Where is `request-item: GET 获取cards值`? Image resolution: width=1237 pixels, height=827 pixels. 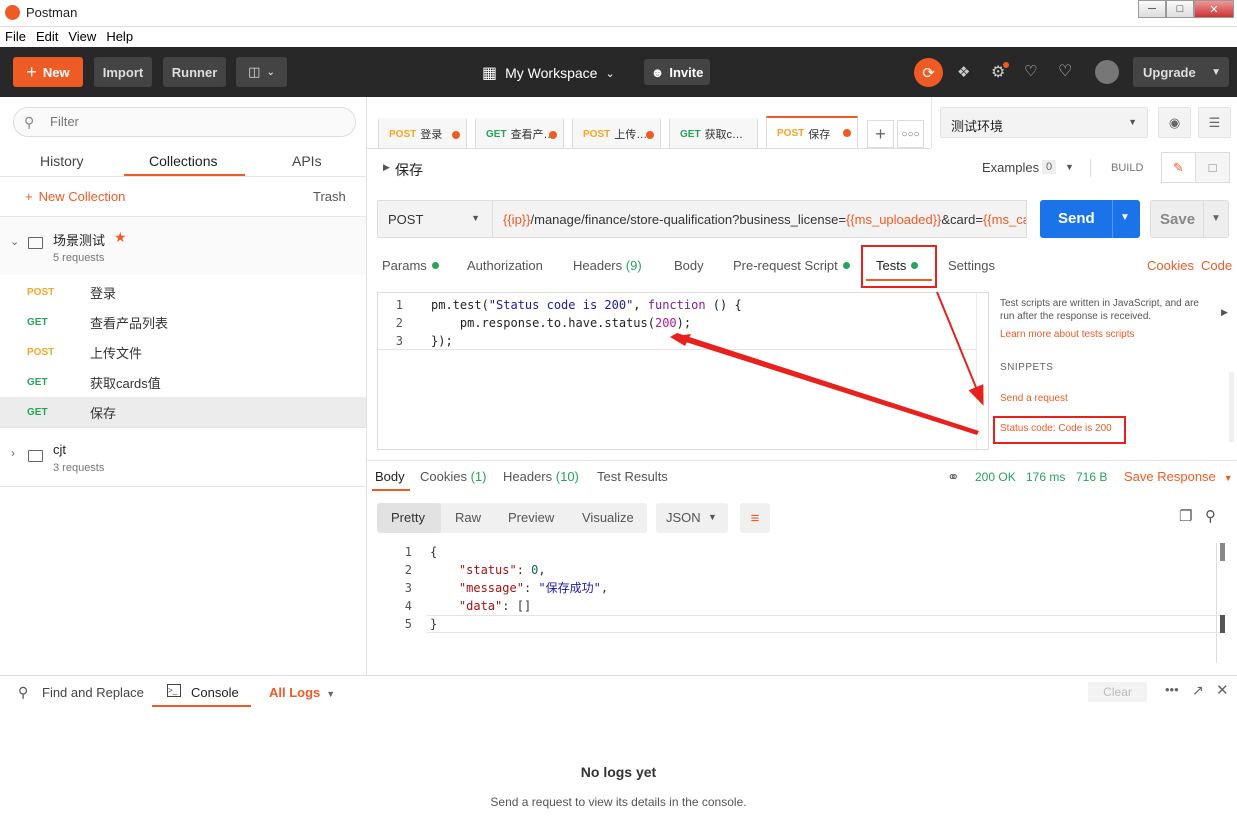 request-item: GET 获取cards值 is located at coordinates (183, 382).